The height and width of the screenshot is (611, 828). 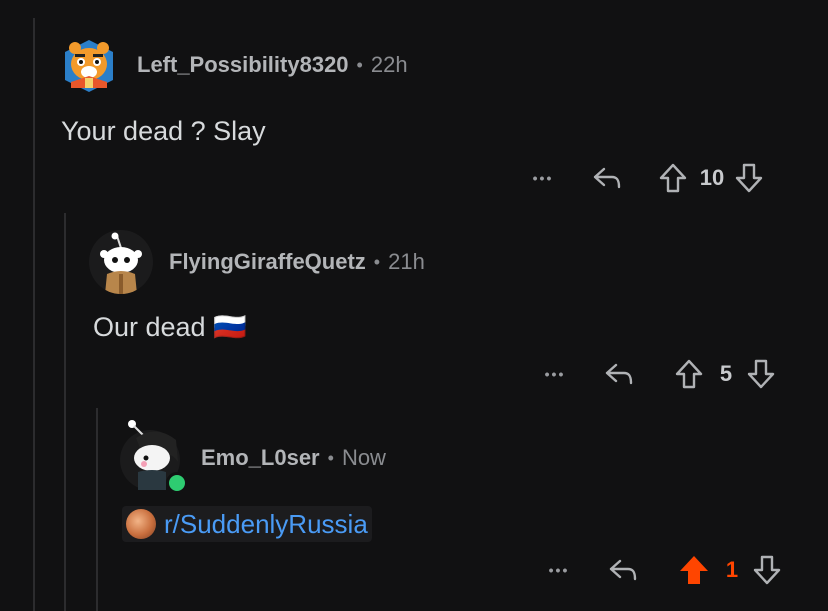 I want to click on tiger-avatar-icon, so click(x=89, y=66).